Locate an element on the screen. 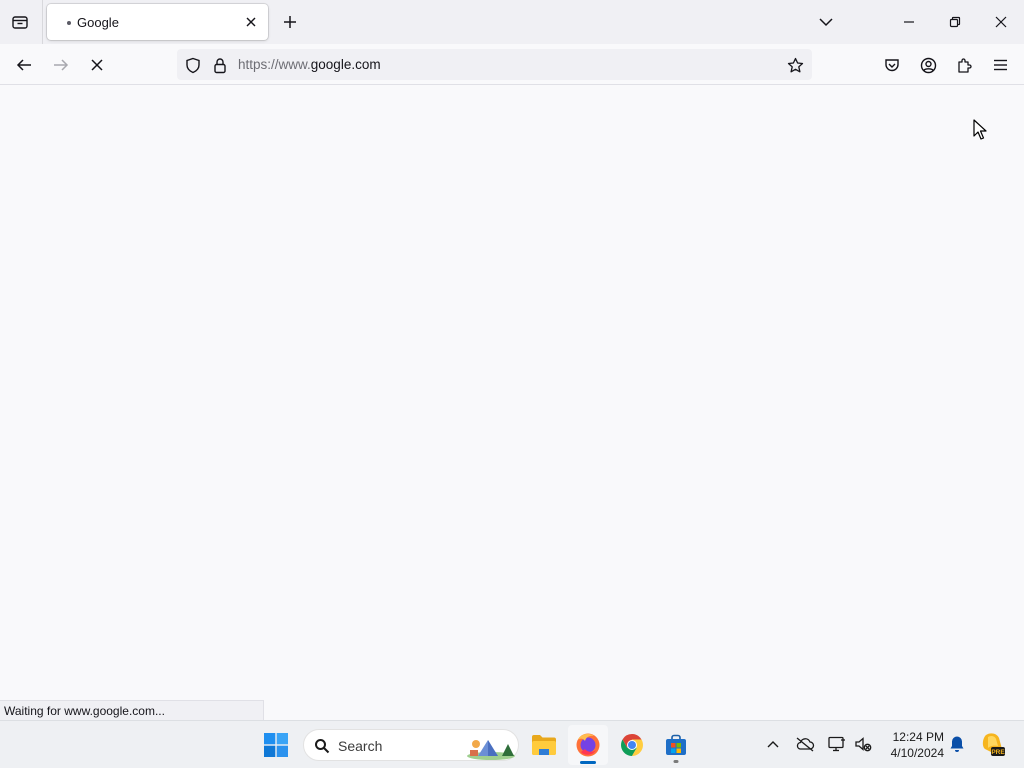 The image size is (1024, 768). new-tab-button is located at coordinates (290, 22).